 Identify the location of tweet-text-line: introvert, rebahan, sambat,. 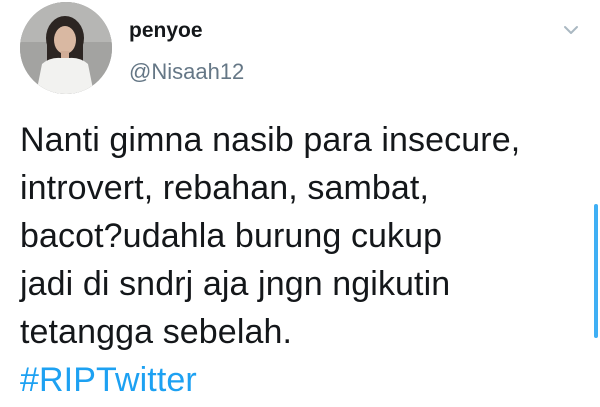
(225, 188).